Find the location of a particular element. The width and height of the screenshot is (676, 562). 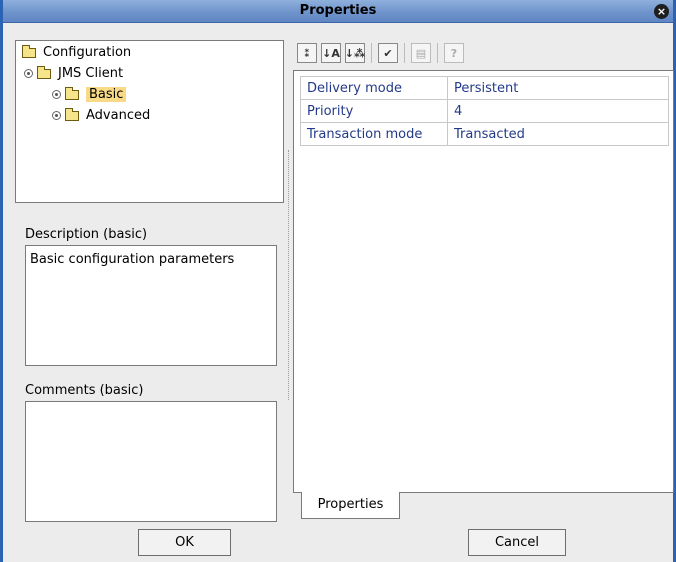

table-row: Priority 4 is located at coordinates (484, 111).